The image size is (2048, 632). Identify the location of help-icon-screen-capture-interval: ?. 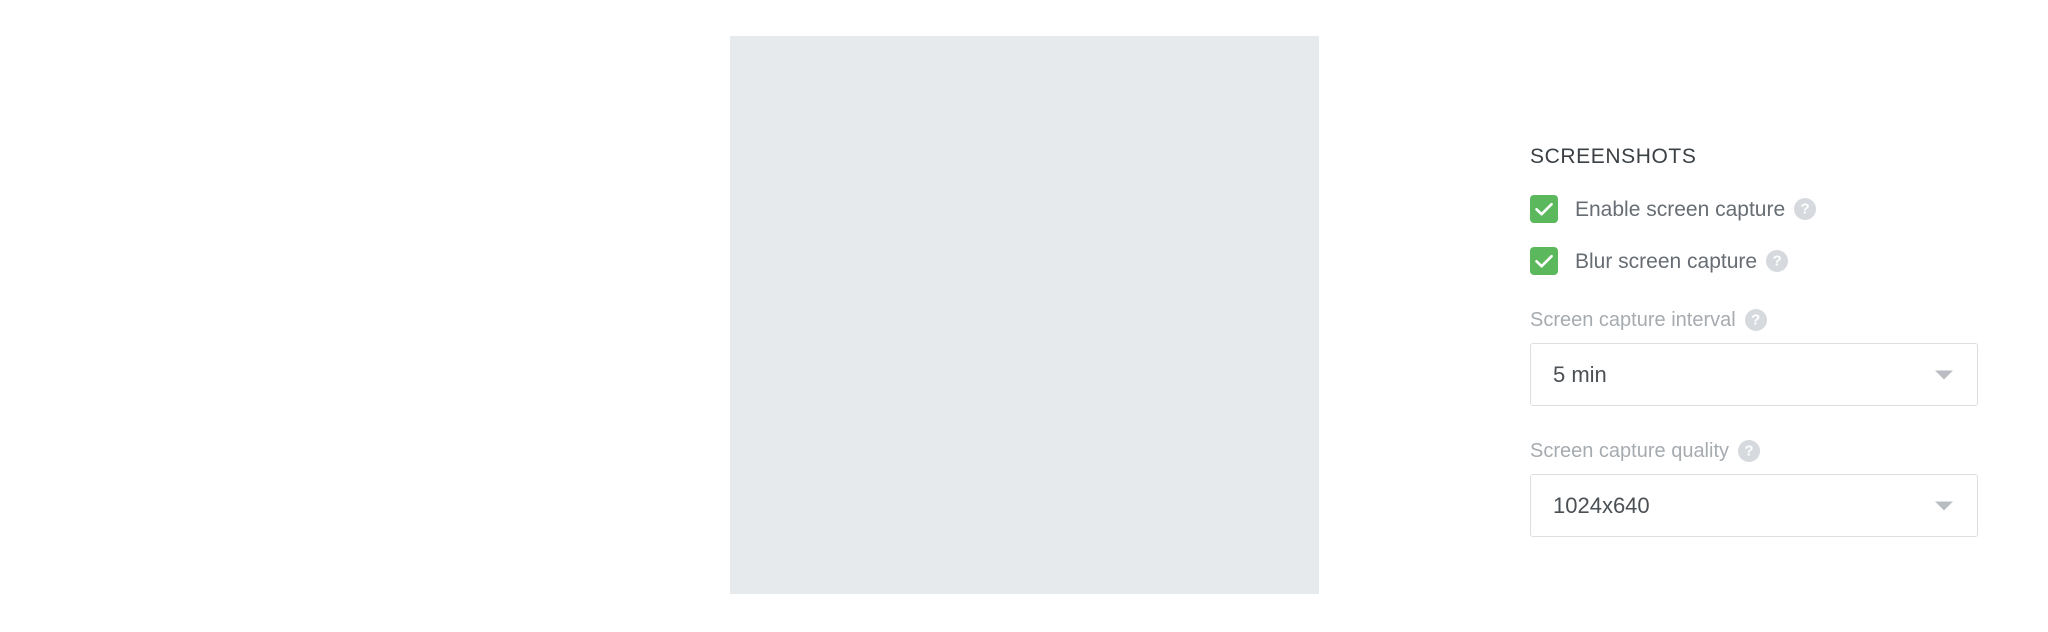
(1755, 320).